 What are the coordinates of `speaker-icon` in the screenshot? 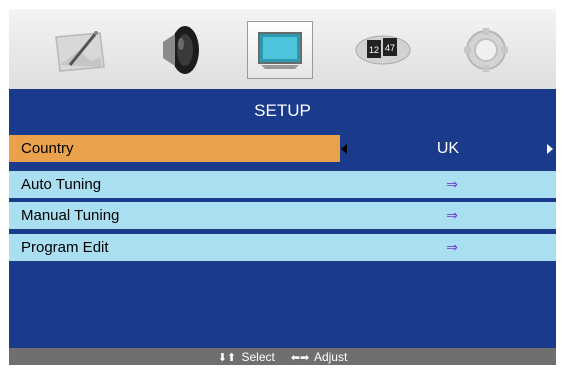 It's located at (181, 50).